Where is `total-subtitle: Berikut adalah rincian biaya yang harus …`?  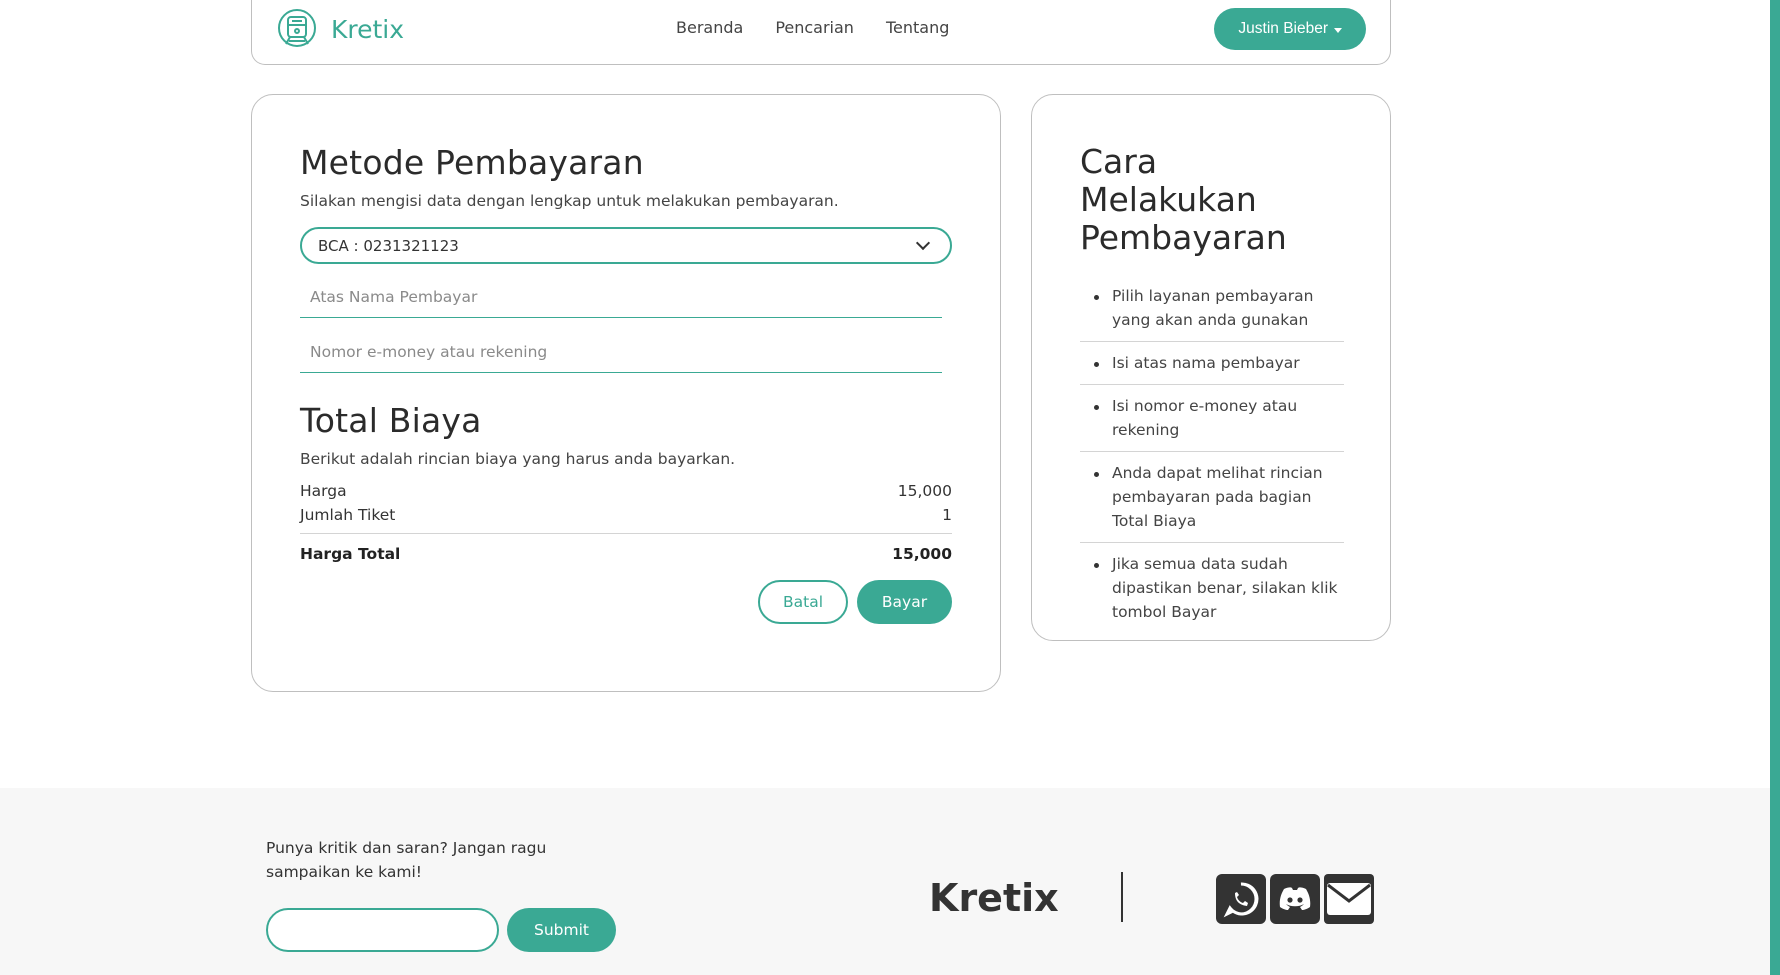 total-subtitle: Berikut adalah rincian biaya yang harus … is located at coordinates (518, 459).